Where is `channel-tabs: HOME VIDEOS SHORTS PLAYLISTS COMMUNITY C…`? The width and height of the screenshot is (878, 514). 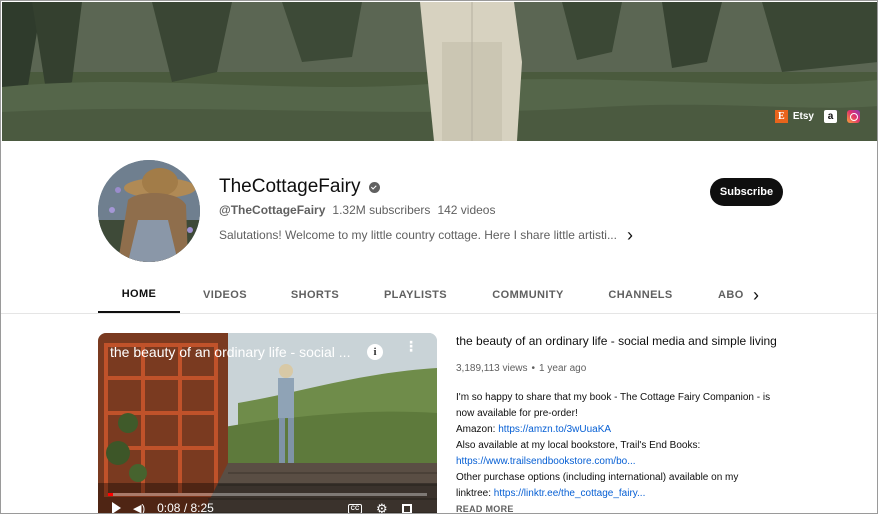 channel-tabs: HOME VIDEOS SHORTS PLAYLISTS COMMUNITY C… is located at coordinates (422, 295).